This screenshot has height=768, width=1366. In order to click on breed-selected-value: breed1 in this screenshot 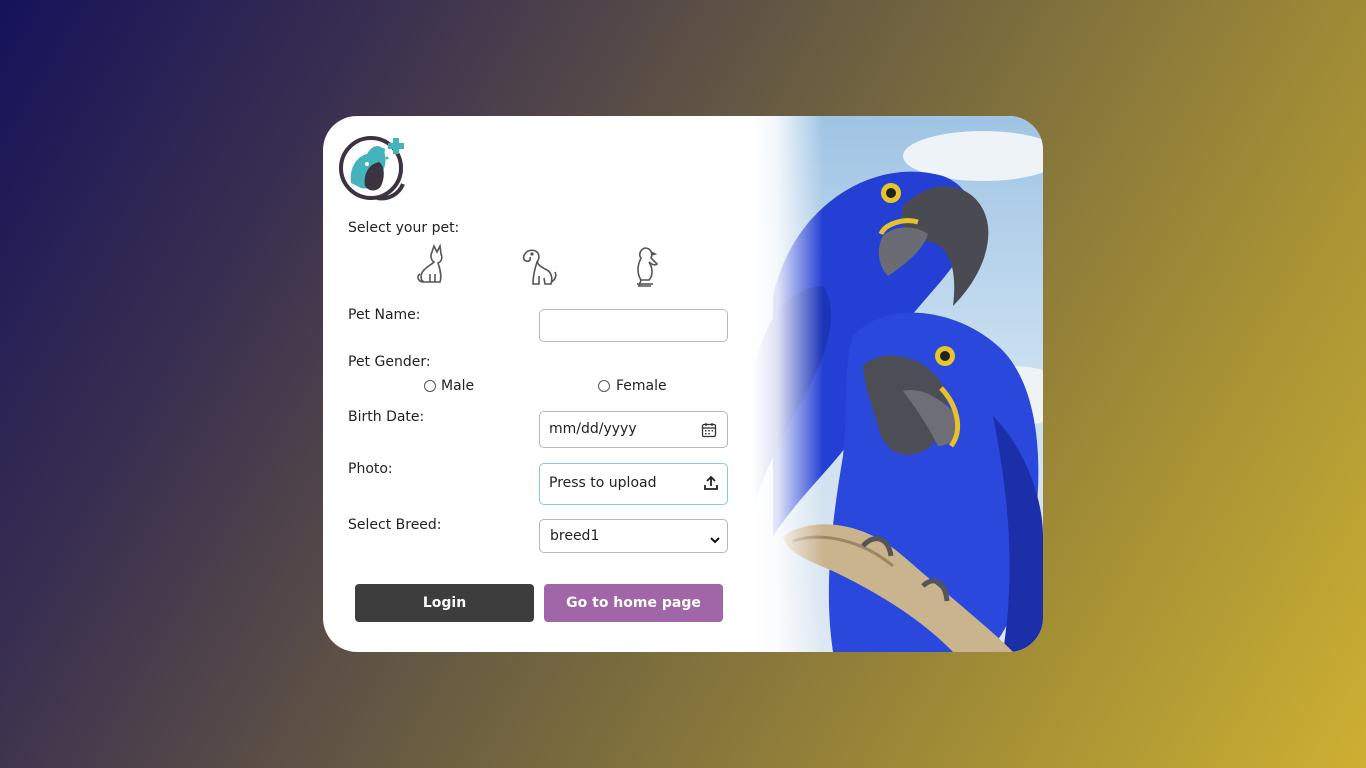, I will do `click(575, 536)`.